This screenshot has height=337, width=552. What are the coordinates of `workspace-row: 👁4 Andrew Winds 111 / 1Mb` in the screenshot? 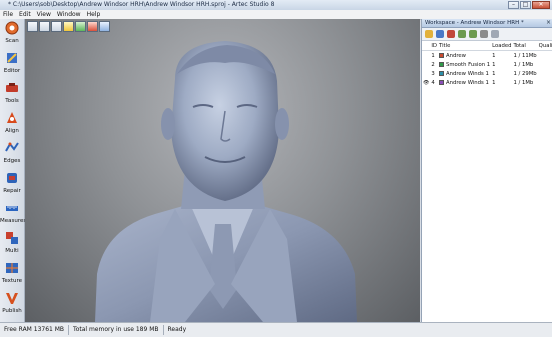 It's located at (487, 82).